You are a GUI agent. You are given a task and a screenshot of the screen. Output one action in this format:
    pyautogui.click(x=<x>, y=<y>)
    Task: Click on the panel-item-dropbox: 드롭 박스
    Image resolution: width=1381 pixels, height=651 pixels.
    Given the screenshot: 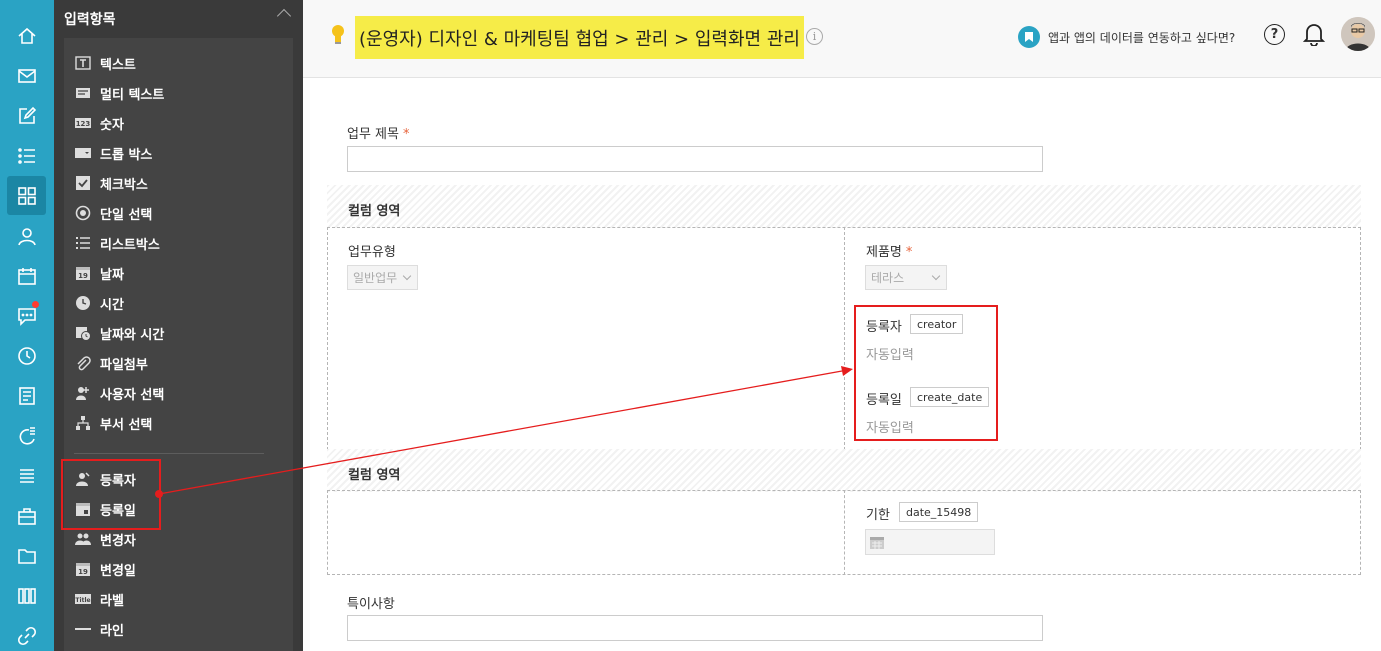 What is the action you would take?
    pyautogui.click(x=178, y=153)
    